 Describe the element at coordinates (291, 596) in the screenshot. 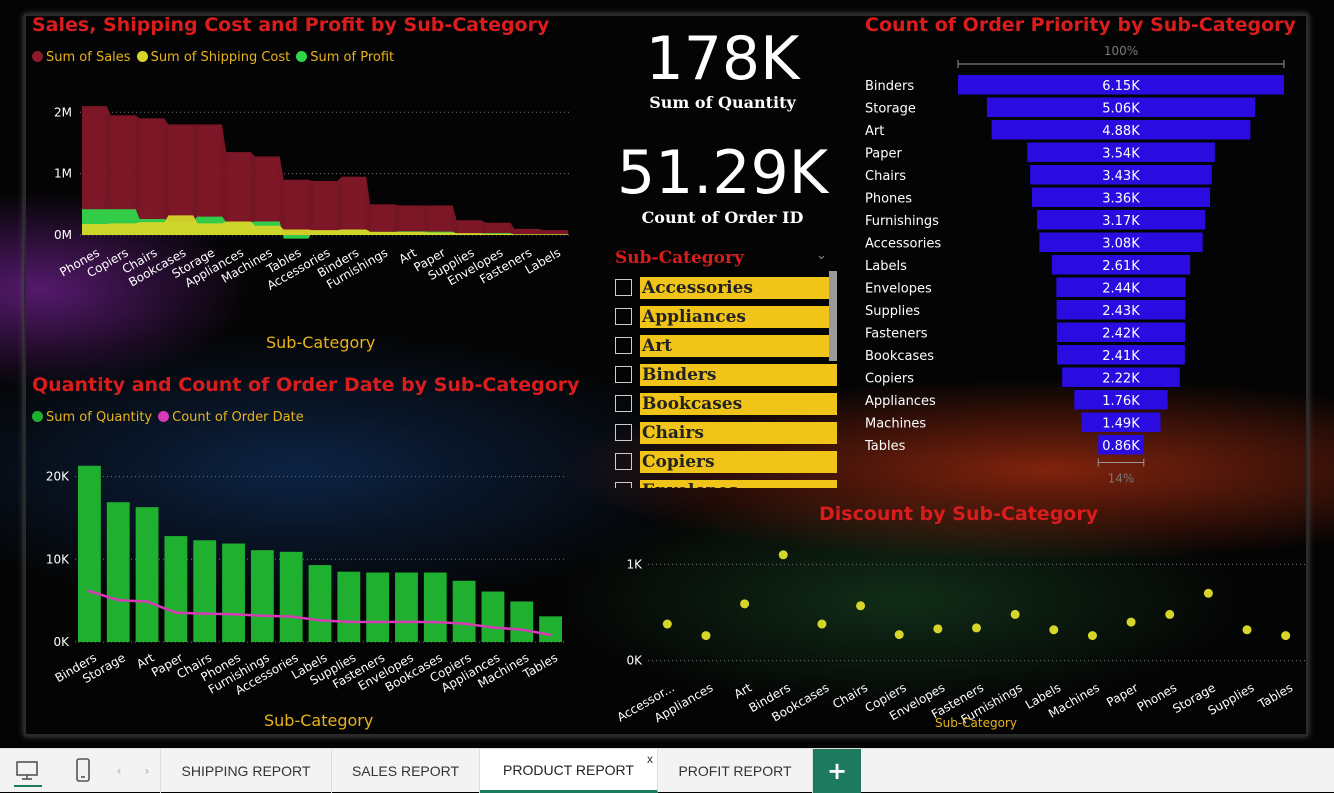

I see `bar-quantity-accessories` at that location.